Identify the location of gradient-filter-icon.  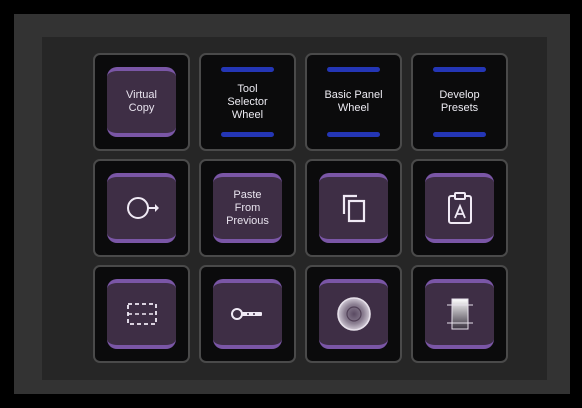
(459, 314).